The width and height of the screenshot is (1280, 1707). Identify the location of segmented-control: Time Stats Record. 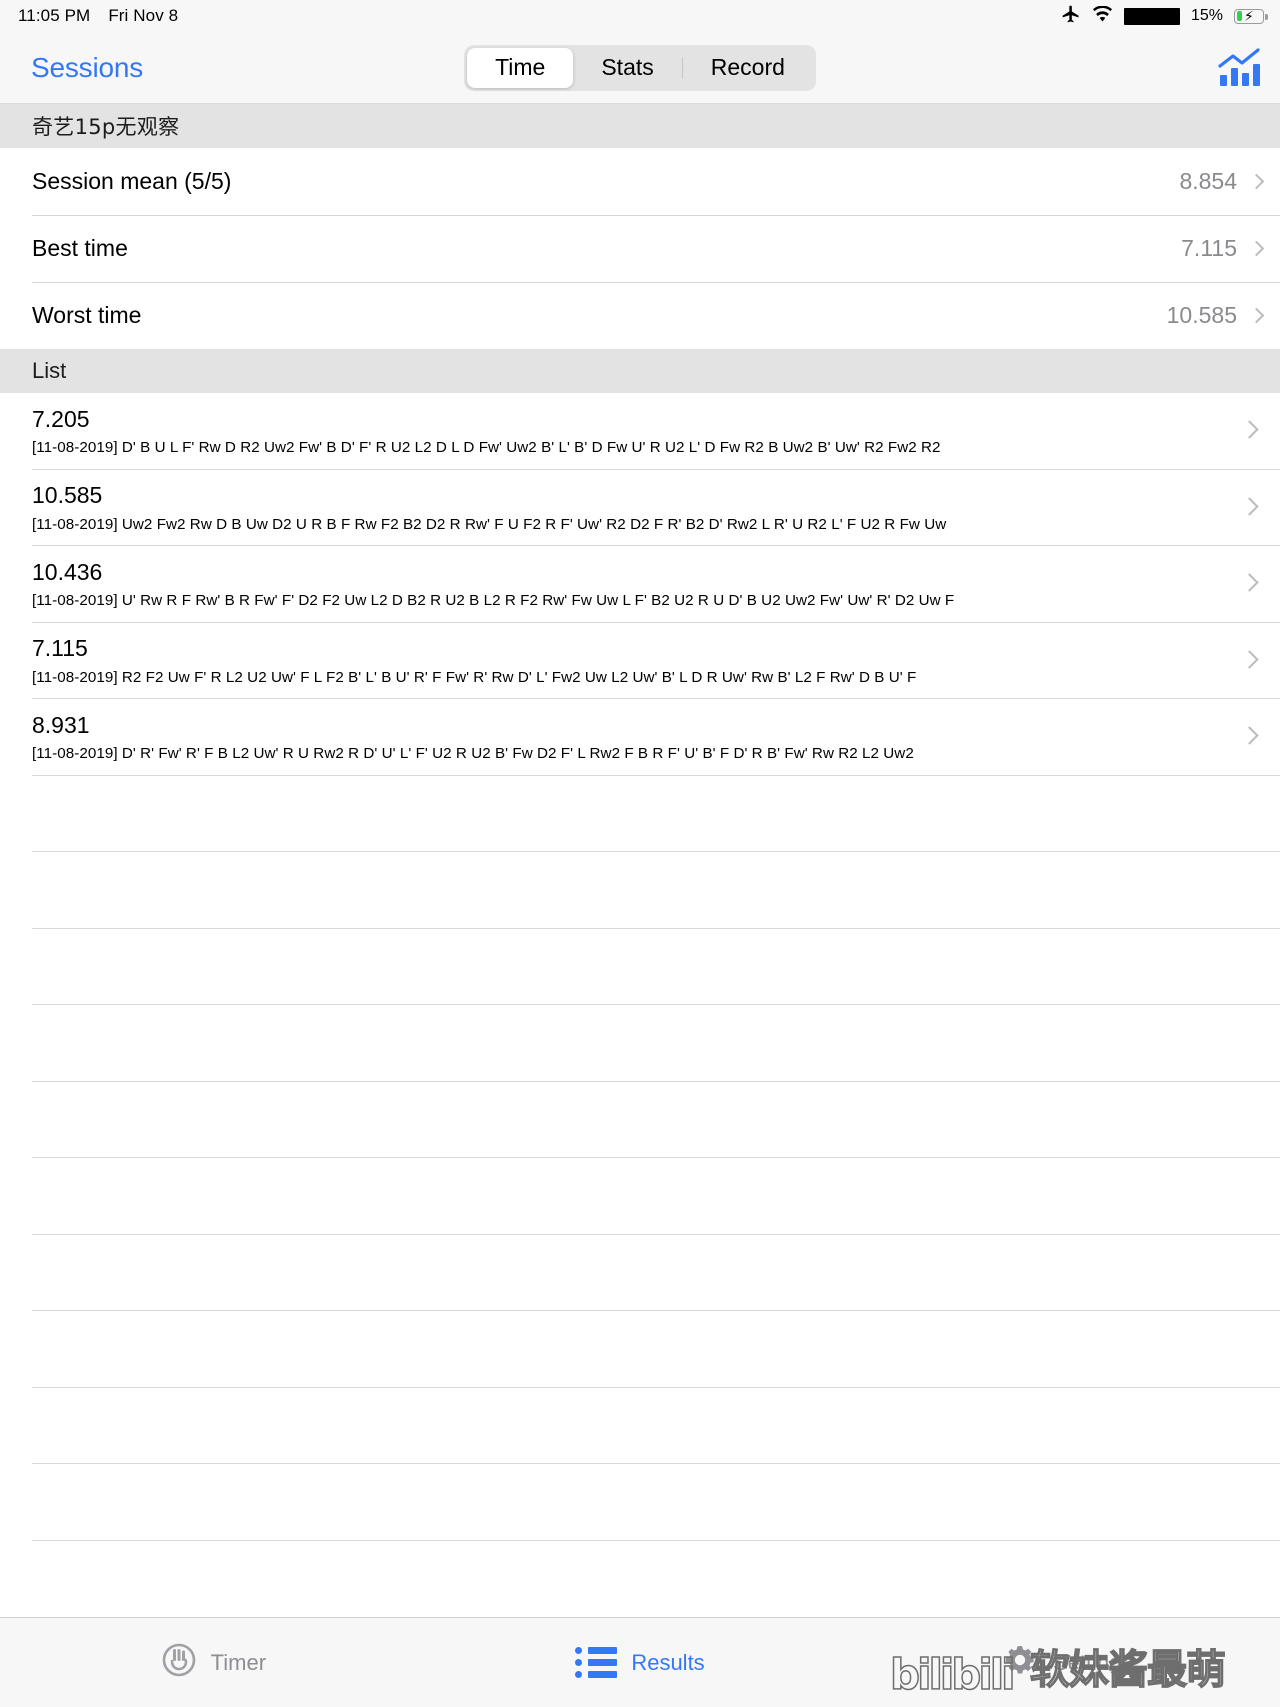
(640, 67).